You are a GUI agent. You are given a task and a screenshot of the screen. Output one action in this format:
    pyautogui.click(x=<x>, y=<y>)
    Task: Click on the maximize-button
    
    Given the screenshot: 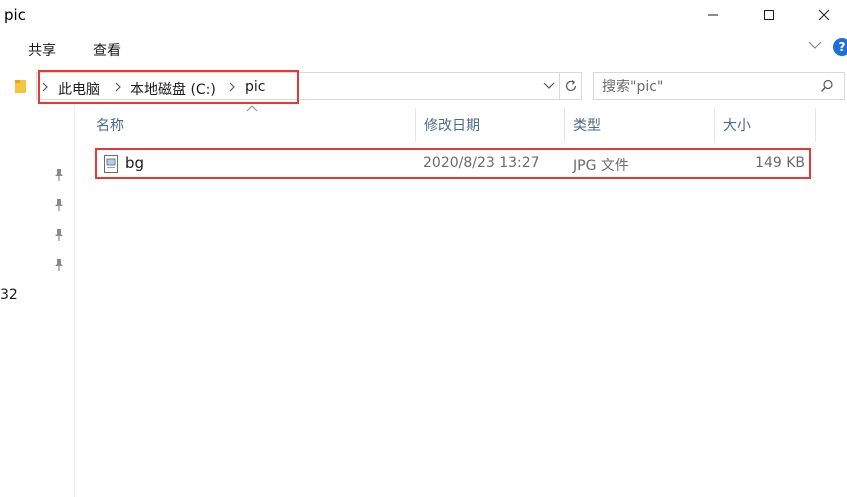 What is the action you would take?
    pyautogui.click(x=769, y=15)
    